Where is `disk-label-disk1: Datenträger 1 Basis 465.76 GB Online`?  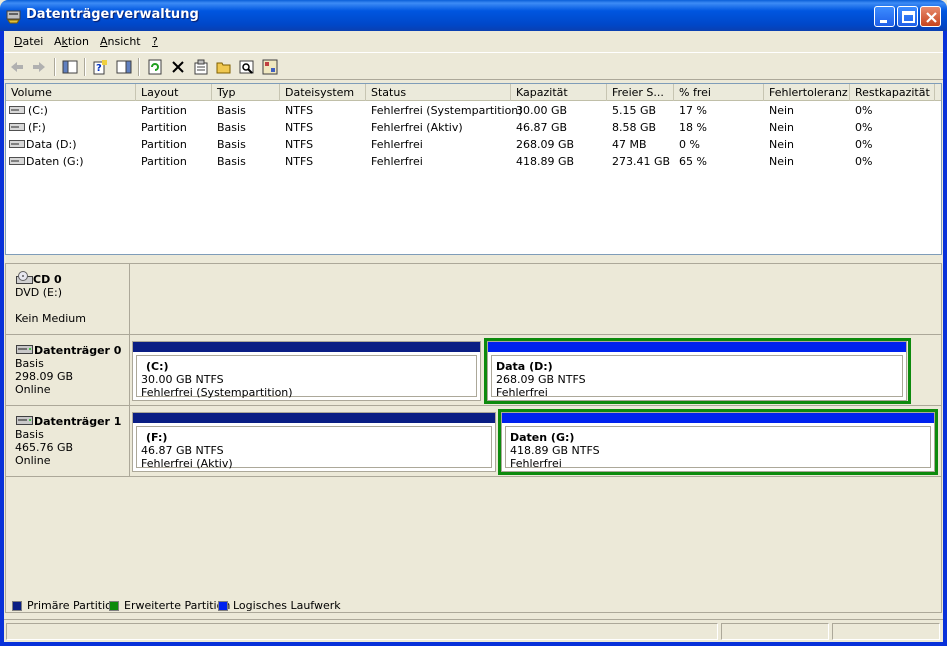
disk-label-disk1: Datenträger 1 Basis 465.76 GB Online is located at coordinates (68, 441).